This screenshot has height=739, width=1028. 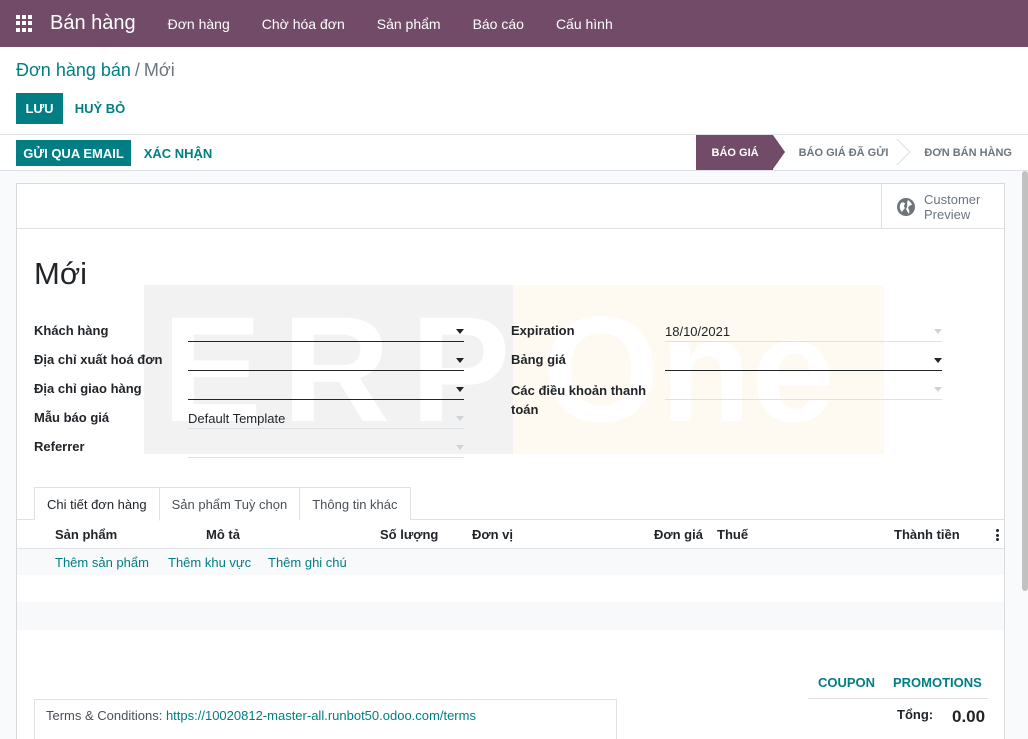 I want to click on tab-other-info: Thông tin khác, so click(x=355, y=503).